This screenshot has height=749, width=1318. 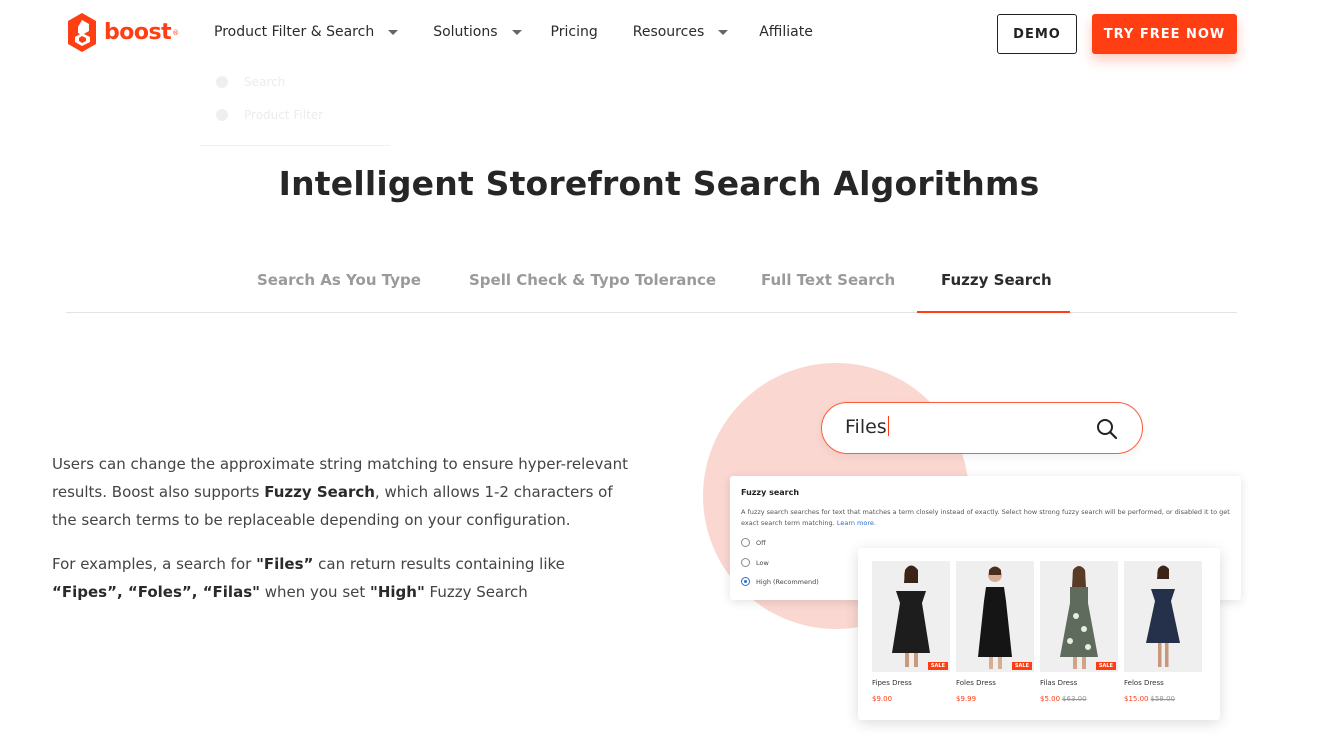 I want to click on product-name: Foles Dress, so click(x=995, y=683).